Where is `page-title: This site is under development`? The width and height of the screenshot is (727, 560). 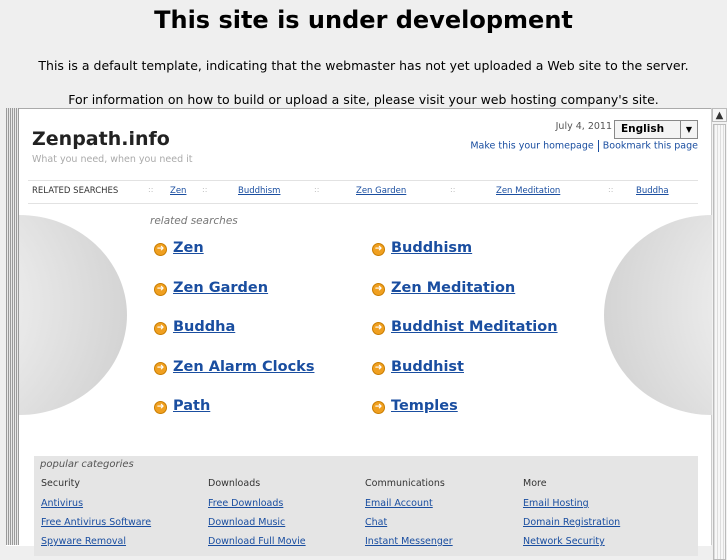 page-title: This site is under development is located at coordinates (363, 20).